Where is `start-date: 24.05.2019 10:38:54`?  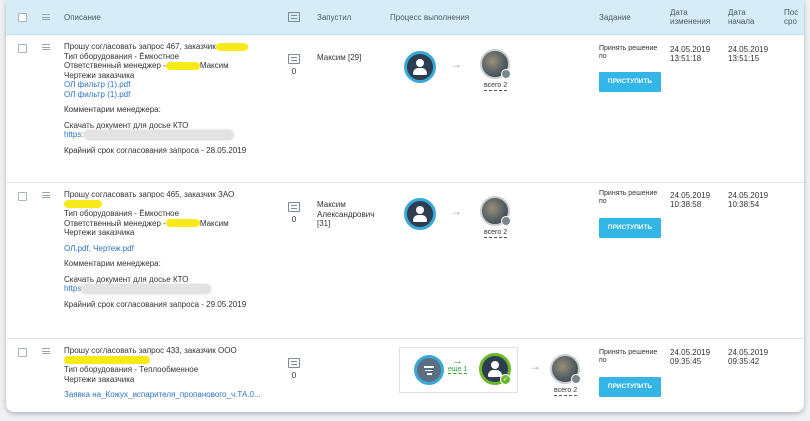
start-date: 24.05.2019 10:38:54 is located at coordinates (748, 200).